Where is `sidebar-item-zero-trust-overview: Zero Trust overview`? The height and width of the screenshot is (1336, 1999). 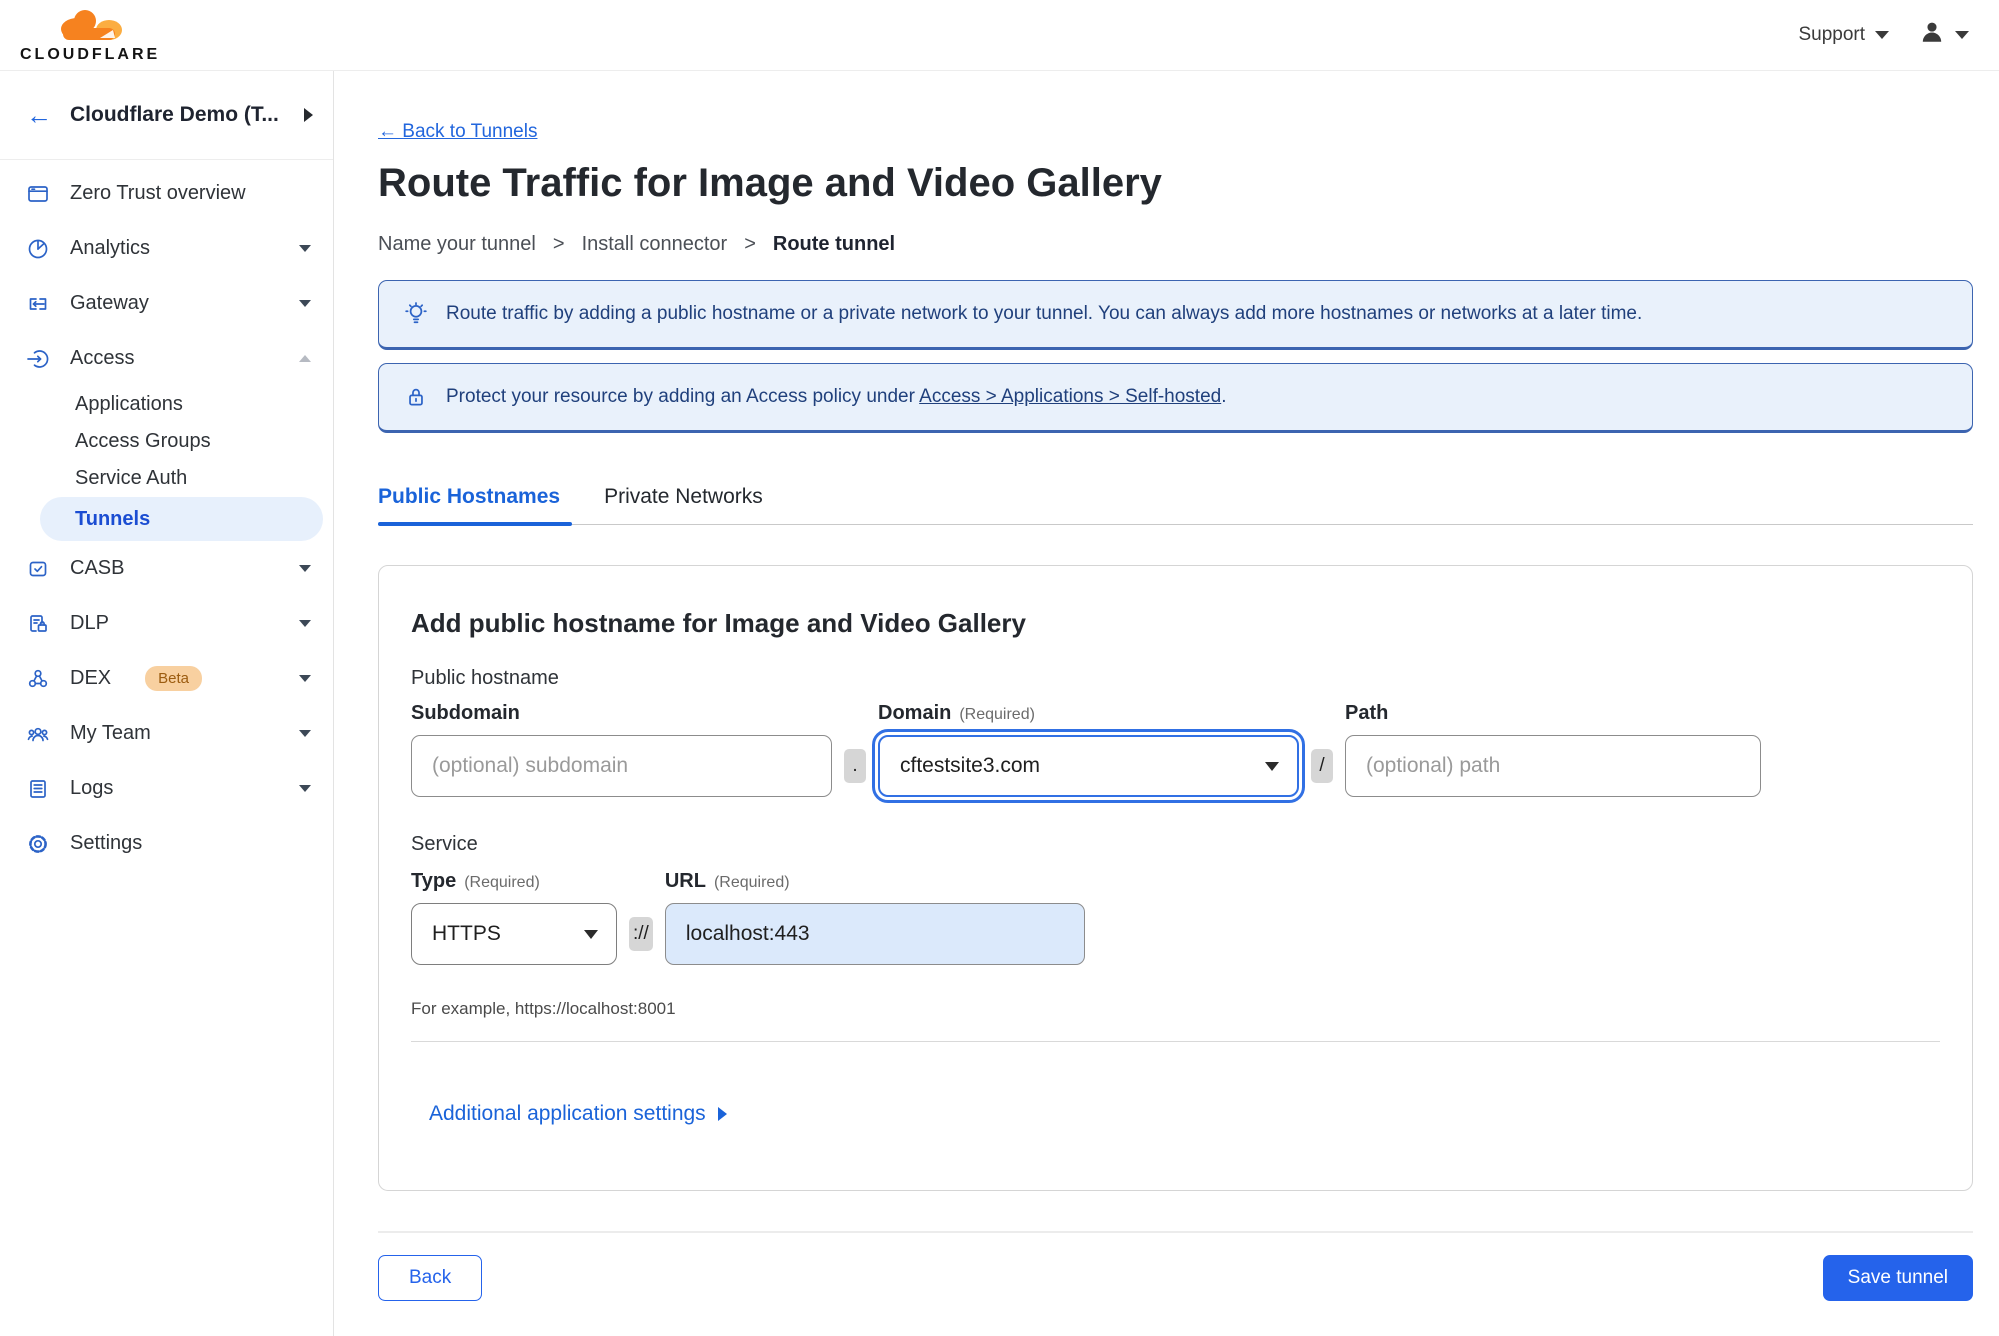
sidebar-item-zero-trust-overview: Zero Trust overview is located at coordinates (166, 193).